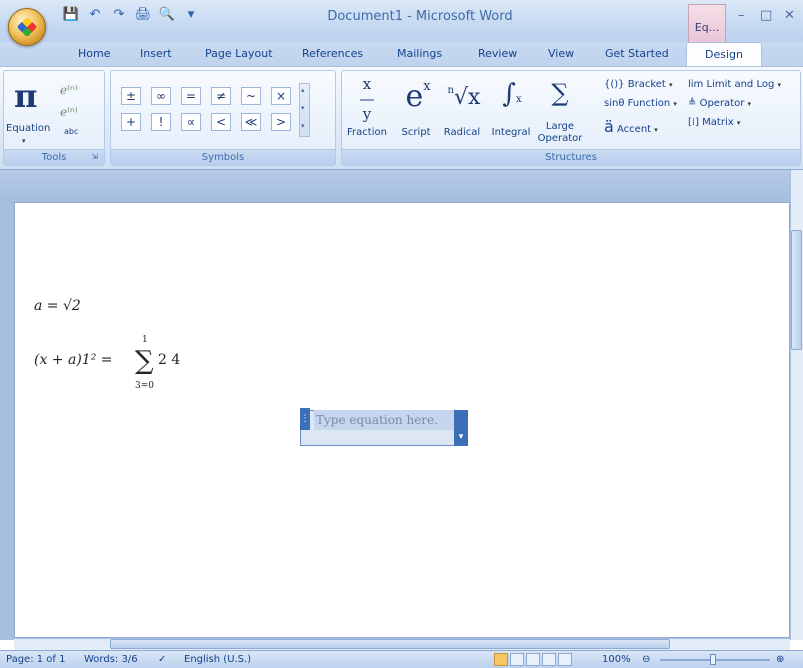  I want to click on symbols-group: ± ∞ = ≠ ~ × + ! ∝ < ≪ > ▴ ▾ ▾ Symbols, so click(223, 118).